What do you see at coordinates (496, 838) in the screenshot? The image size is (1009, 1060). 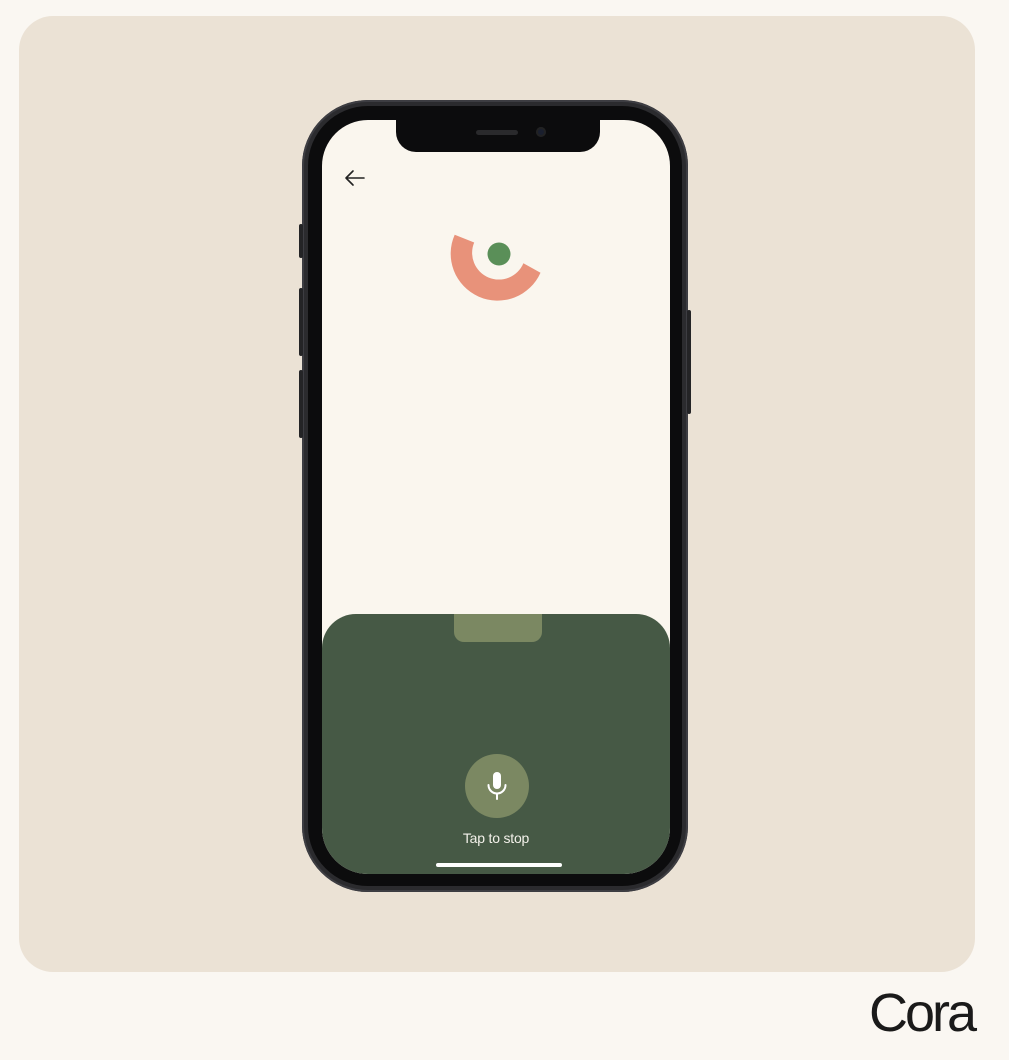 I see `mic-status-label: Tap to stop` at bounding box center [496, 838].